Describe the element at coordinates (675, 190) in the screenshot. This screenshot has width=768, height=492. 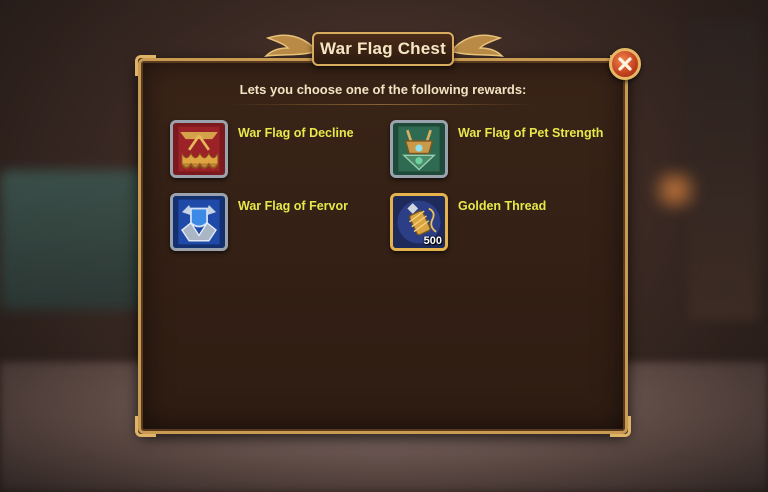
I see `background-lamp-glow` at that location.